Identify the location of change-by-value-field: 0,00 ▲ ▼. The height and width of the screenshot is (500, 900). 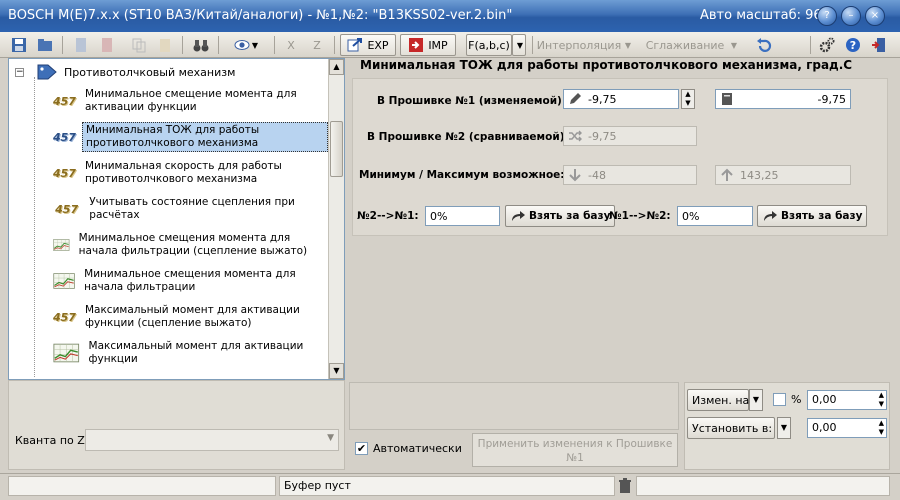
(847, 400).